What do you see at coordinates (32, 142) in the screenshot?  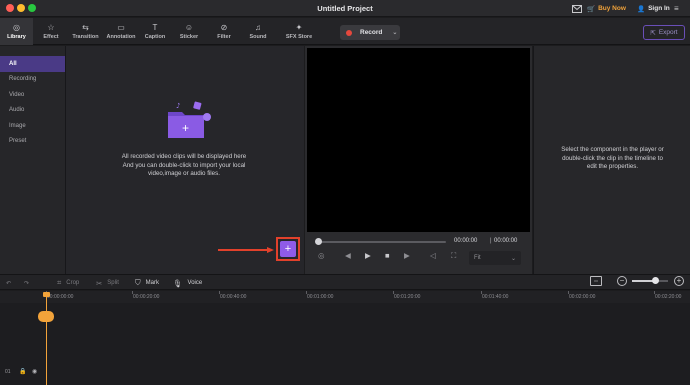 I see `sidebar-item-preset: Preset` at bounding box center [32, 142].